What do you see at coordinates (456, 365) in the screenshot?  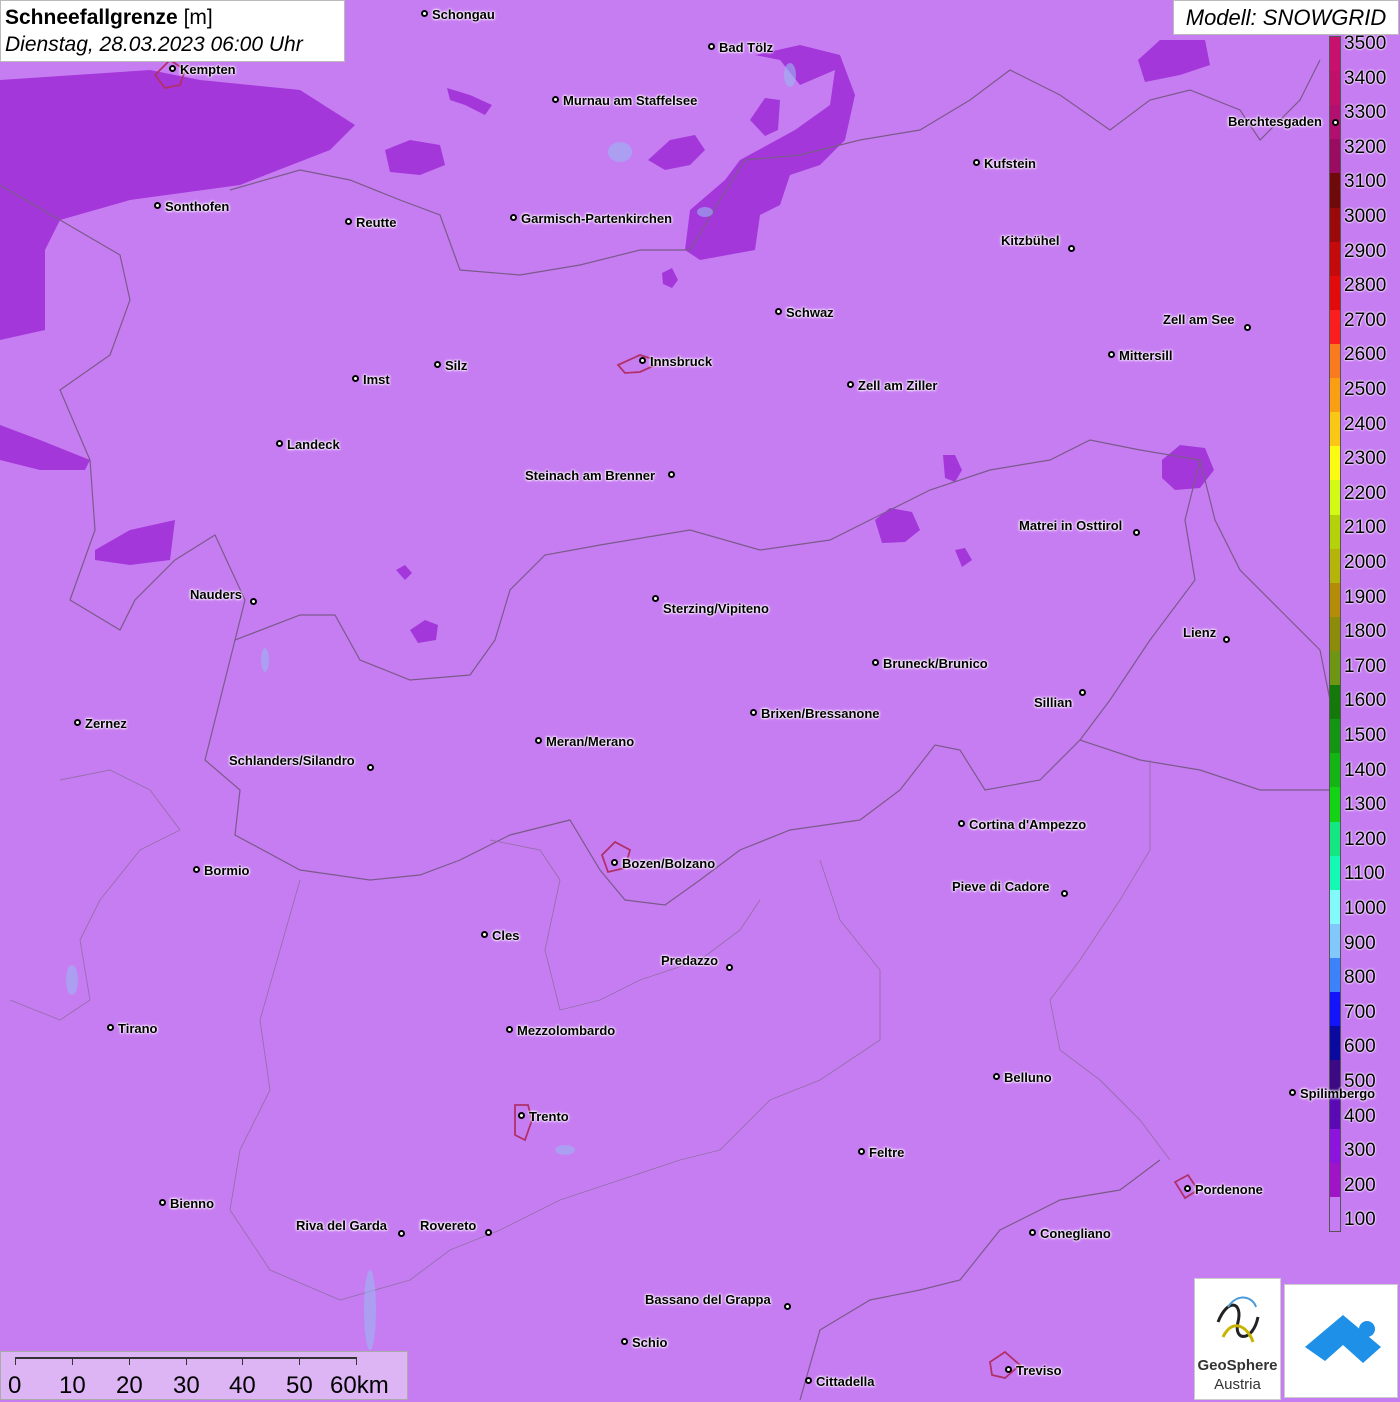 I see `city-label: Silz` at bounding box center [456, 365].